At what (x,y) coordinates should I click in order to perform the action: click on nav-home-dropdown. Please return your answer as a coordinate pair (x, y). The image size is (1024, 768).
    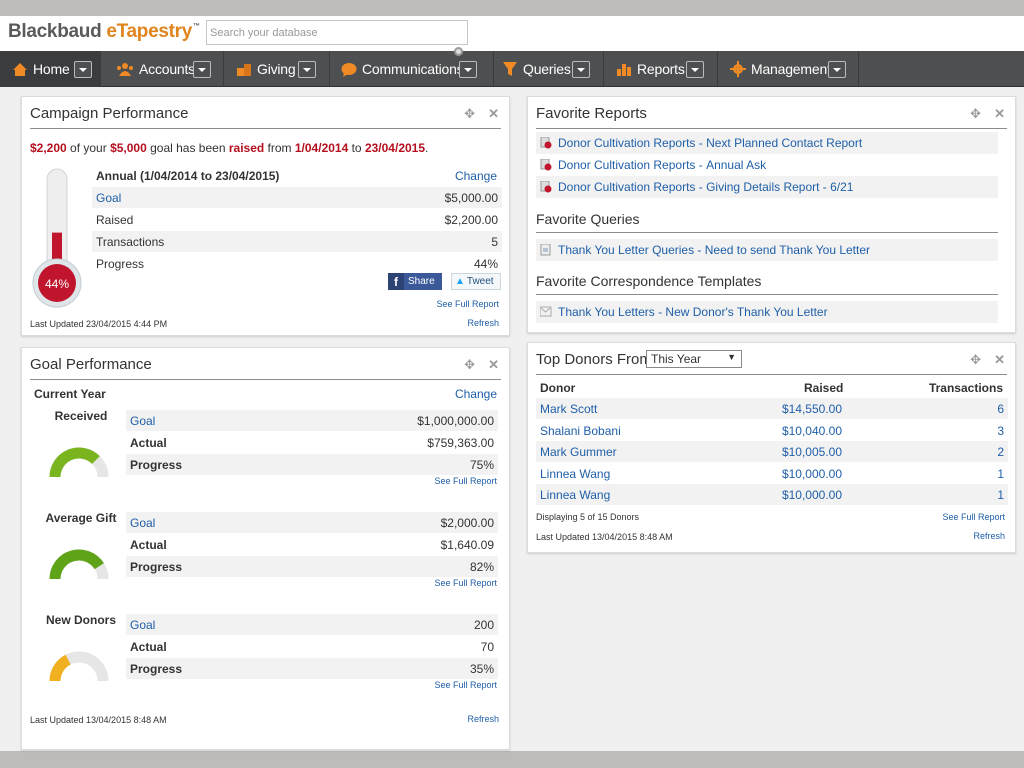
    Looking at the image, I should click on (83, 69).